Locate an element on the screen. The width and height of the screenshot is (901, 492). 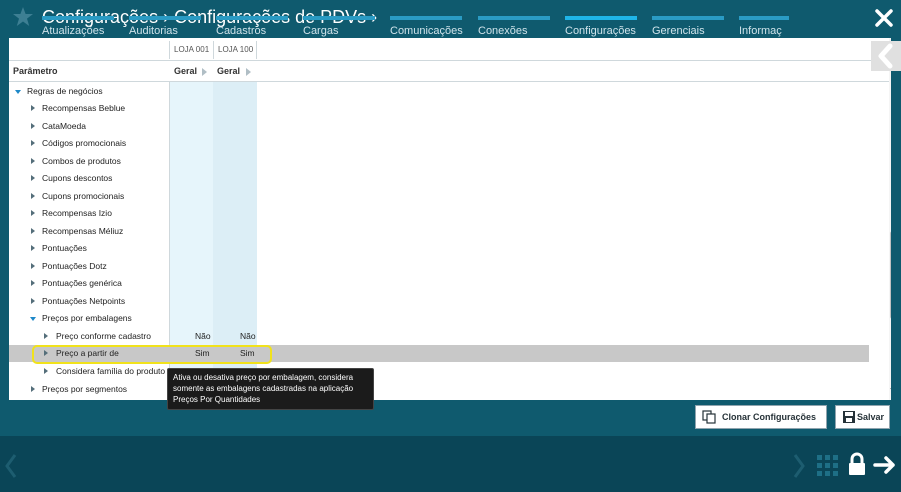
tree-item-label: Pontuações genérica is located at coordinates (82, 283).